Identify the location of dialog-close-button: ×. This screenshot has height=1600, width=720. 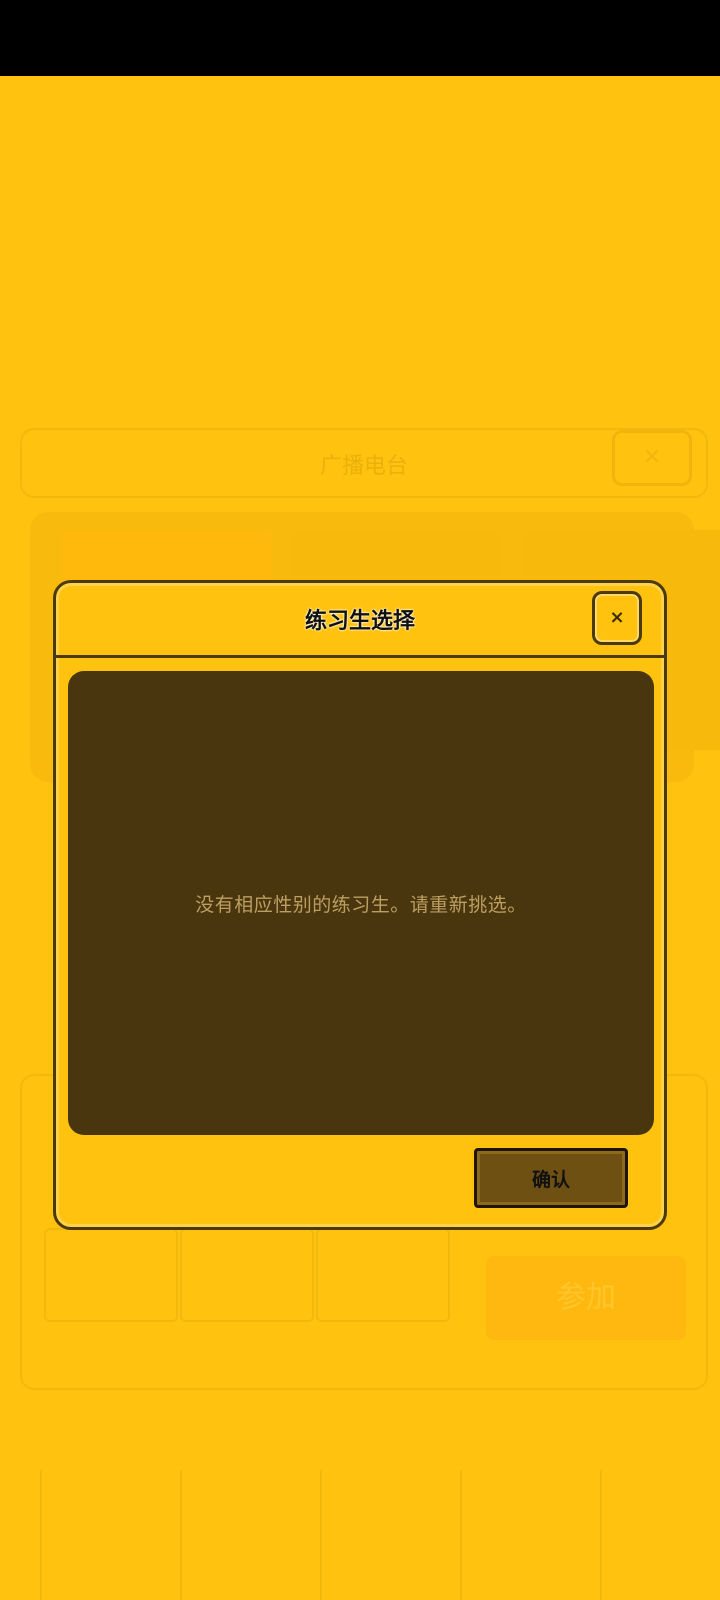
(617, 618).